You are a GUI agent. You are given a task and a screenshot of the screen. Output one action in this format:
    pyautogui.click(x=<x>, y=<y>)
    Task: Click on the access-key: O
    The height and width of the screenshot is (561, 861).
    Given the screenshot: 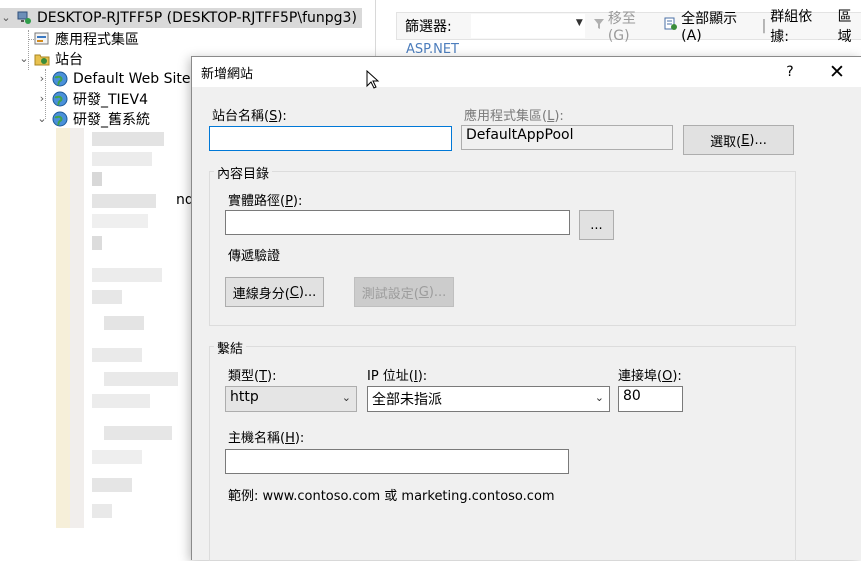 What is the action you would take?
    pyautogui.click(x=667, y=376)
    